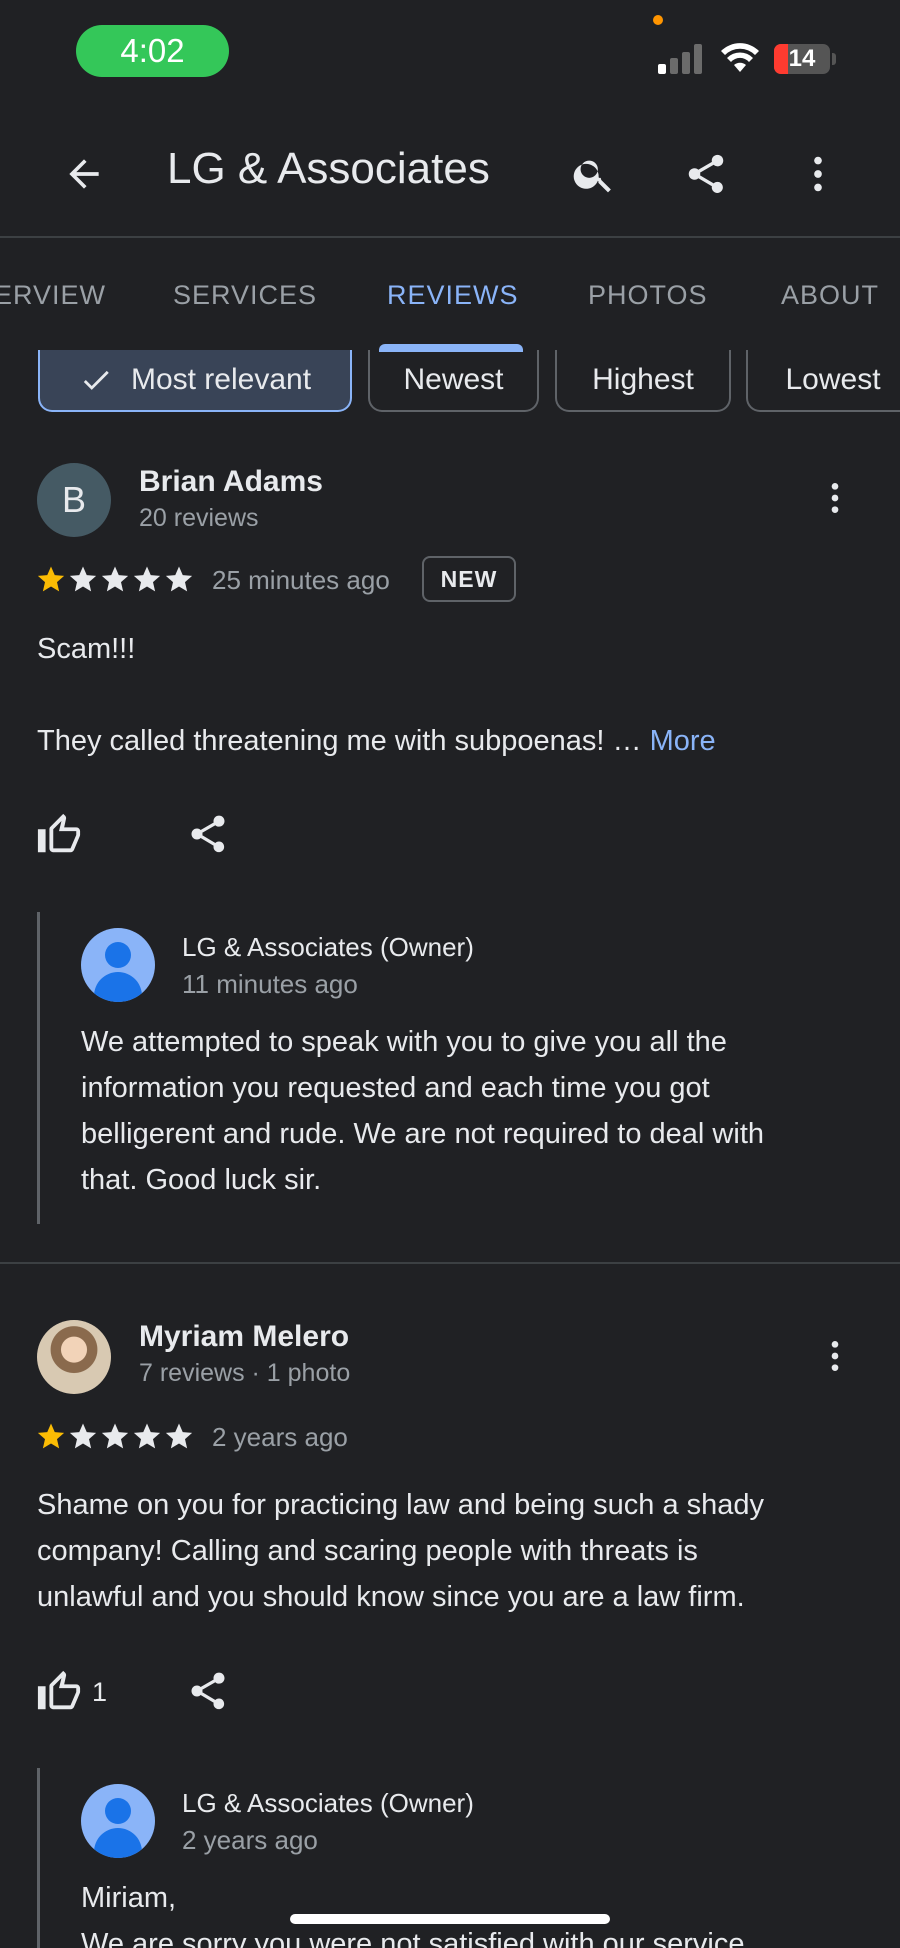 The width and height of the screenshot is (900, 1948). I want to click on battery-cap, so click(834, 59).